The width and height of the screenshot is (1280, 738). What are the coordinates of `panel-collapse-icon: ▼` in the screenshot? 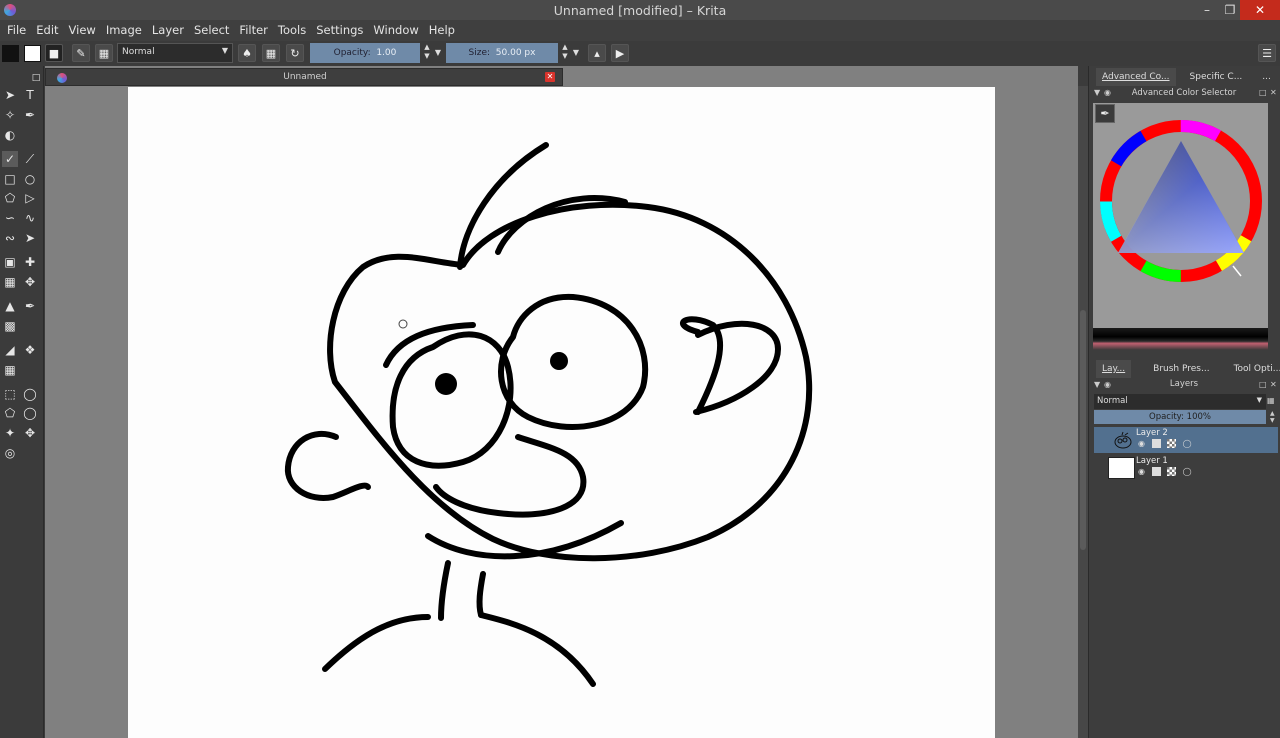 It's located at (1097, 92).